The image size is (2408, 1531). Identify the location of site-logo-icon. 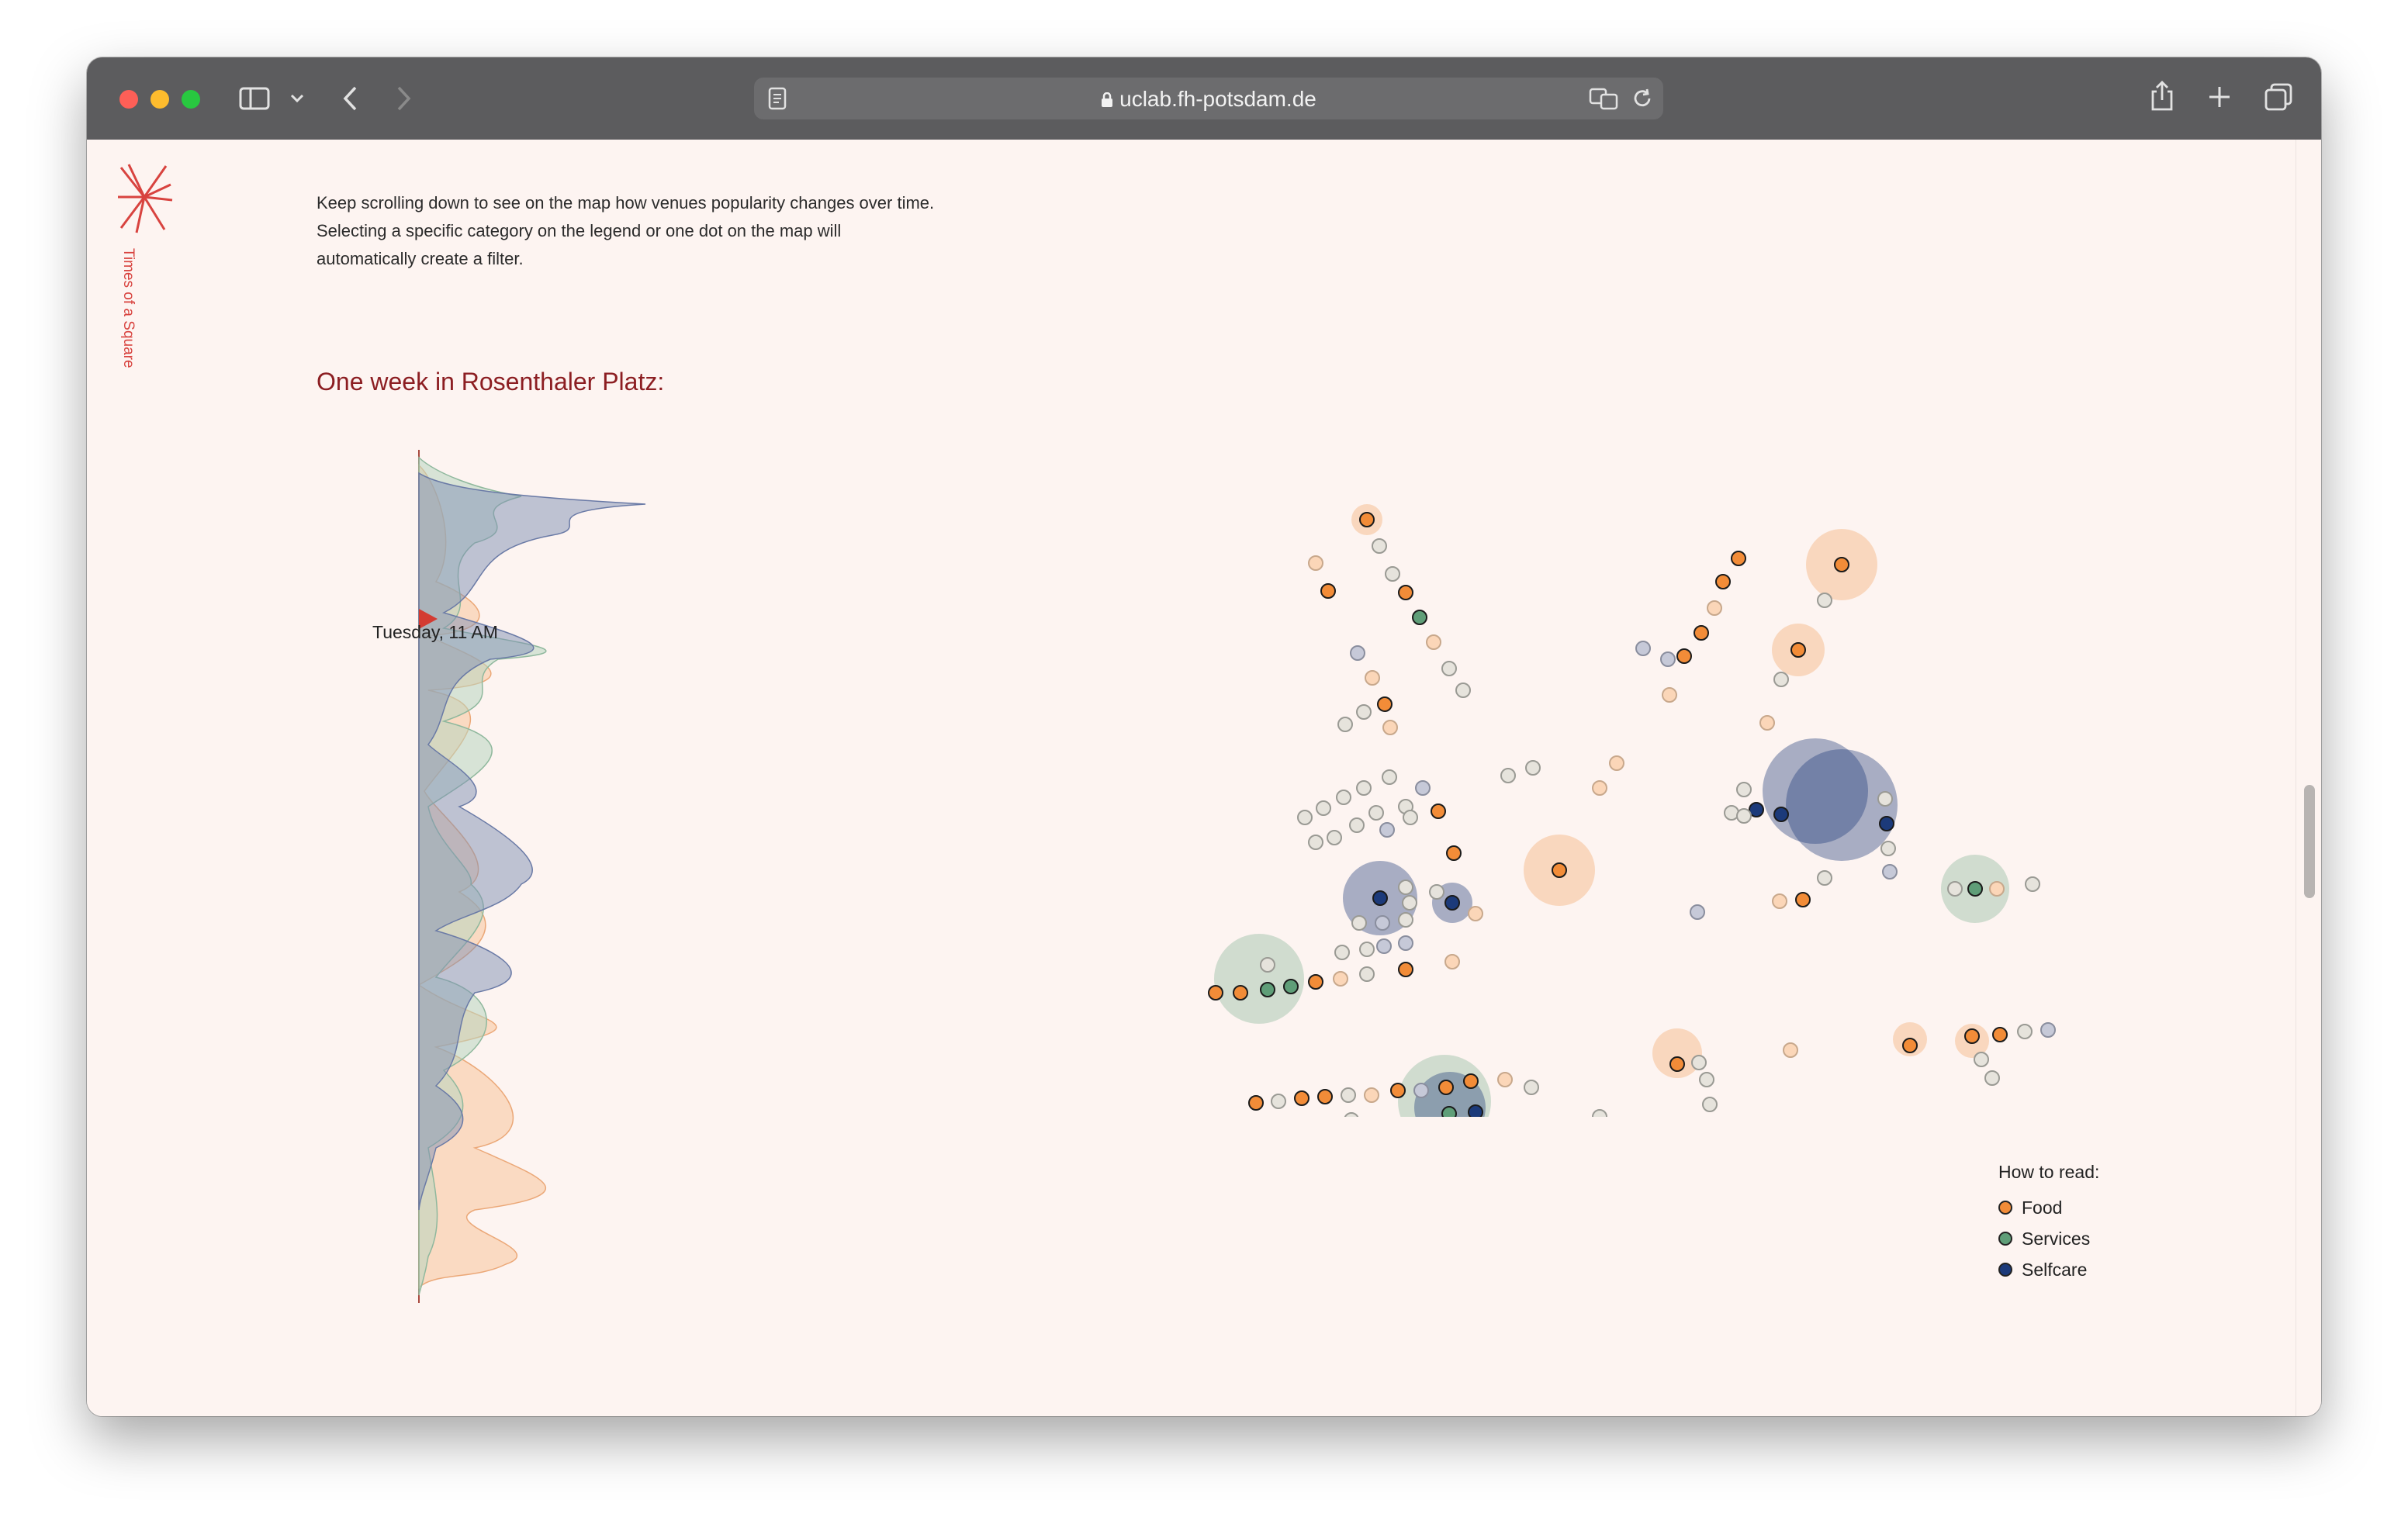
(144, 198).